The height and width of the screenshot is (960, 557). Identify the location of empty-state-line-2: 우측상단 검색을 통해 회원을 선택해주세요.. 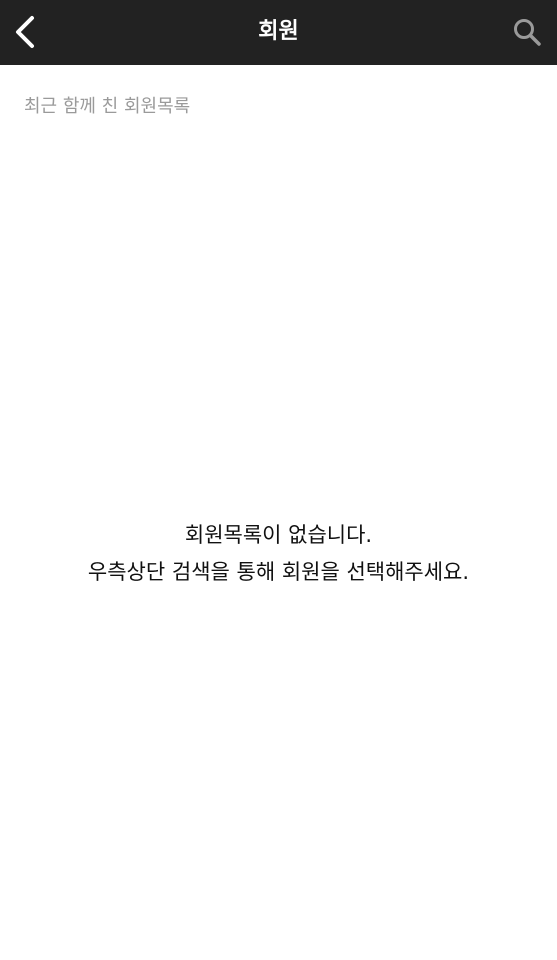
(278, 572).